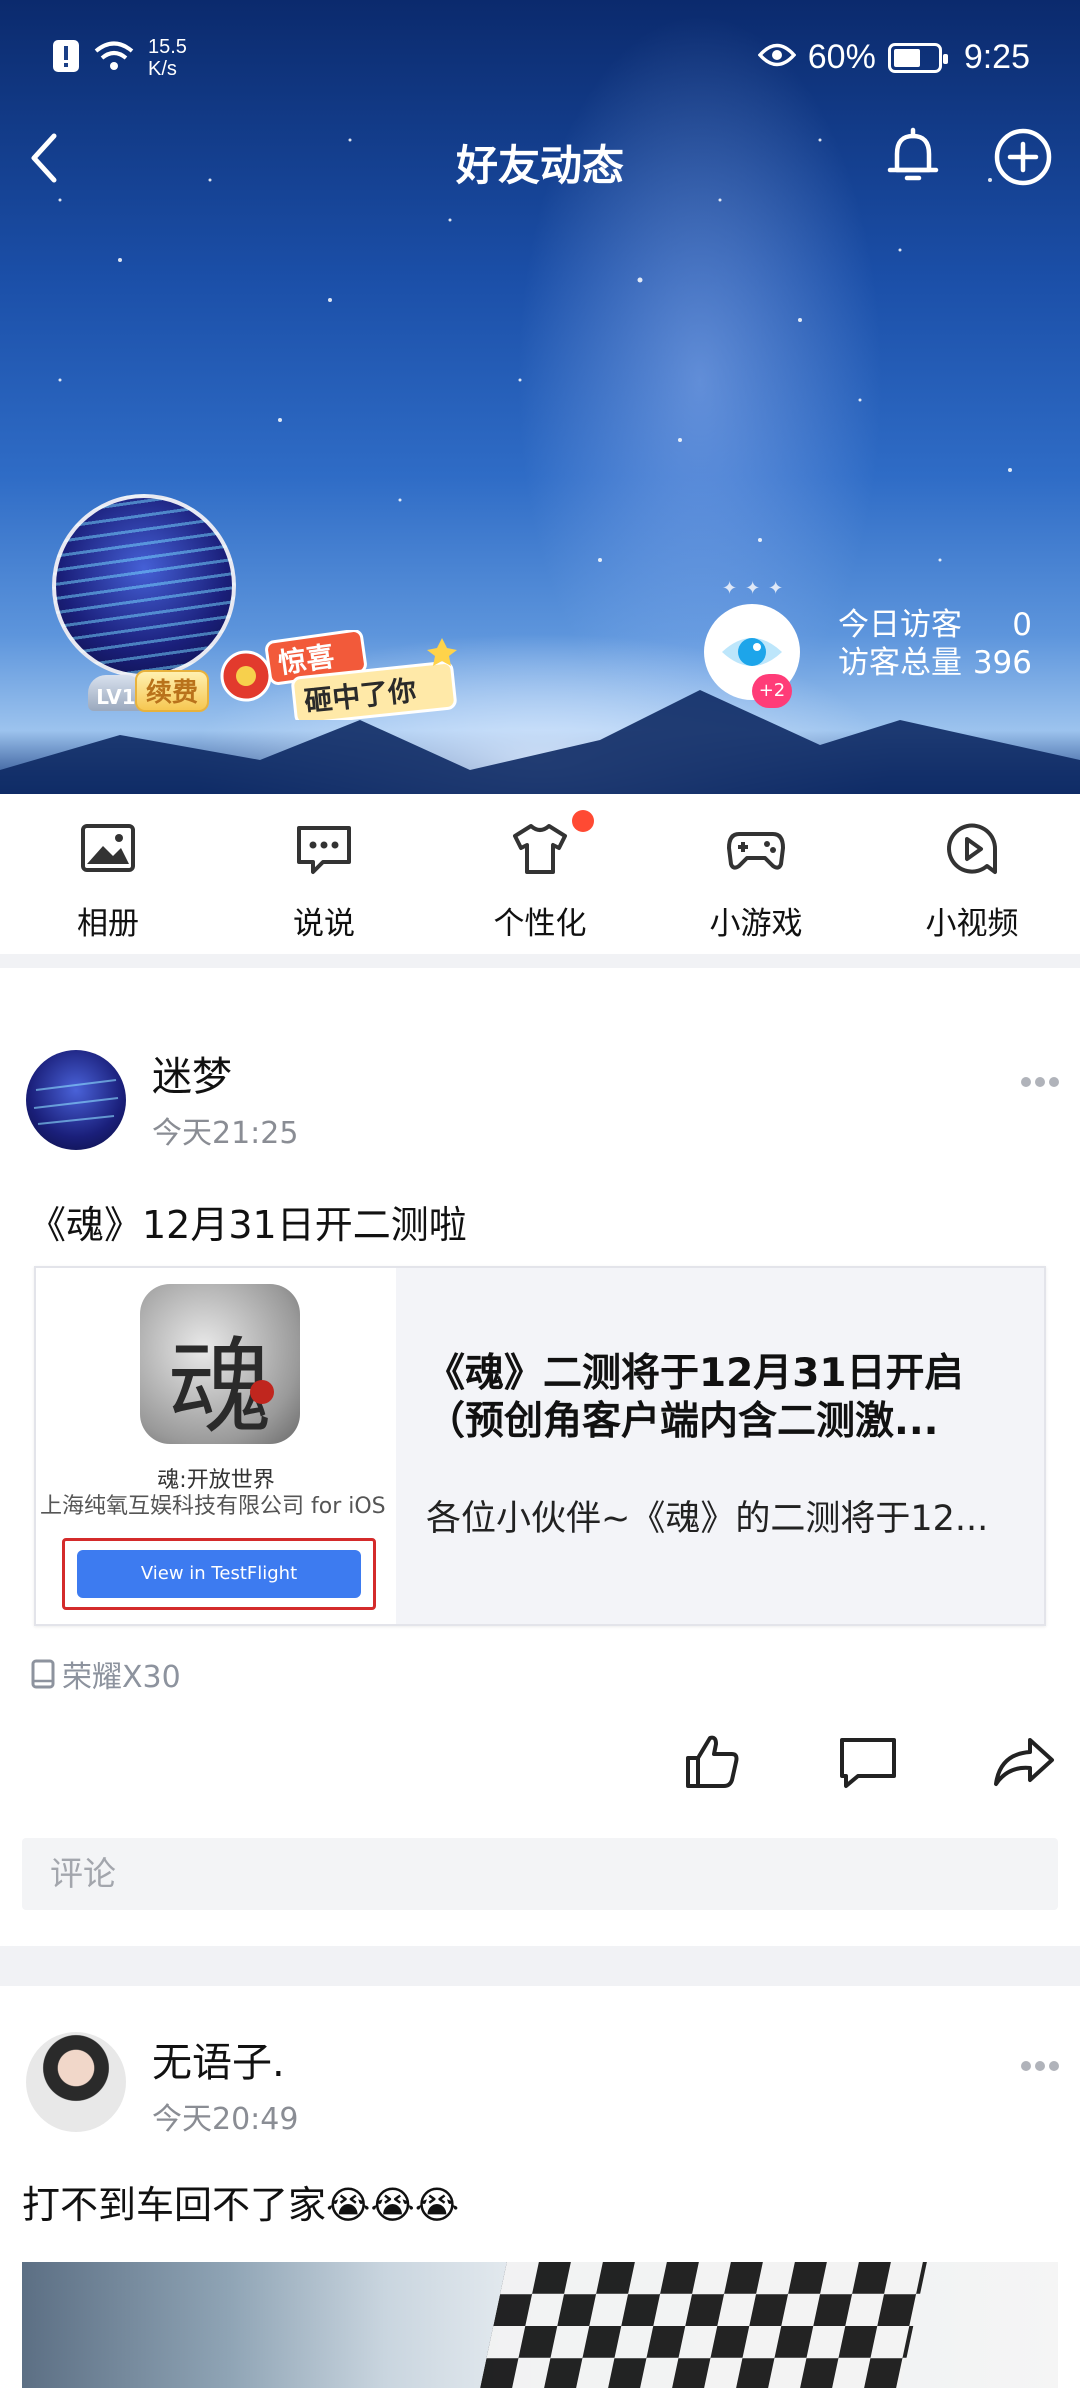 Image resolution: width=1080 pixels, height=2388 pixels. I want to click on eye-comfort-icon, so click(777, 57).